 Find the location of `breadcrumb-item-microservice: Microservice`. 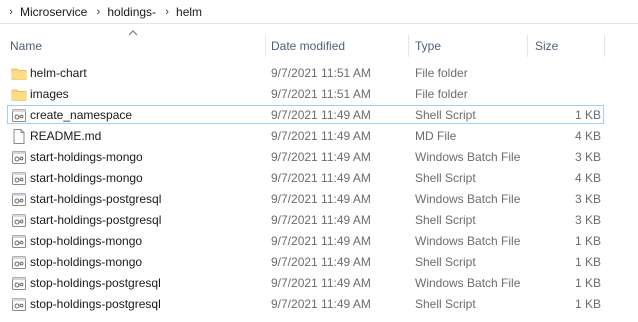

breadcrumb-item-microservice: Microservice is located at coordinates (54, 12).